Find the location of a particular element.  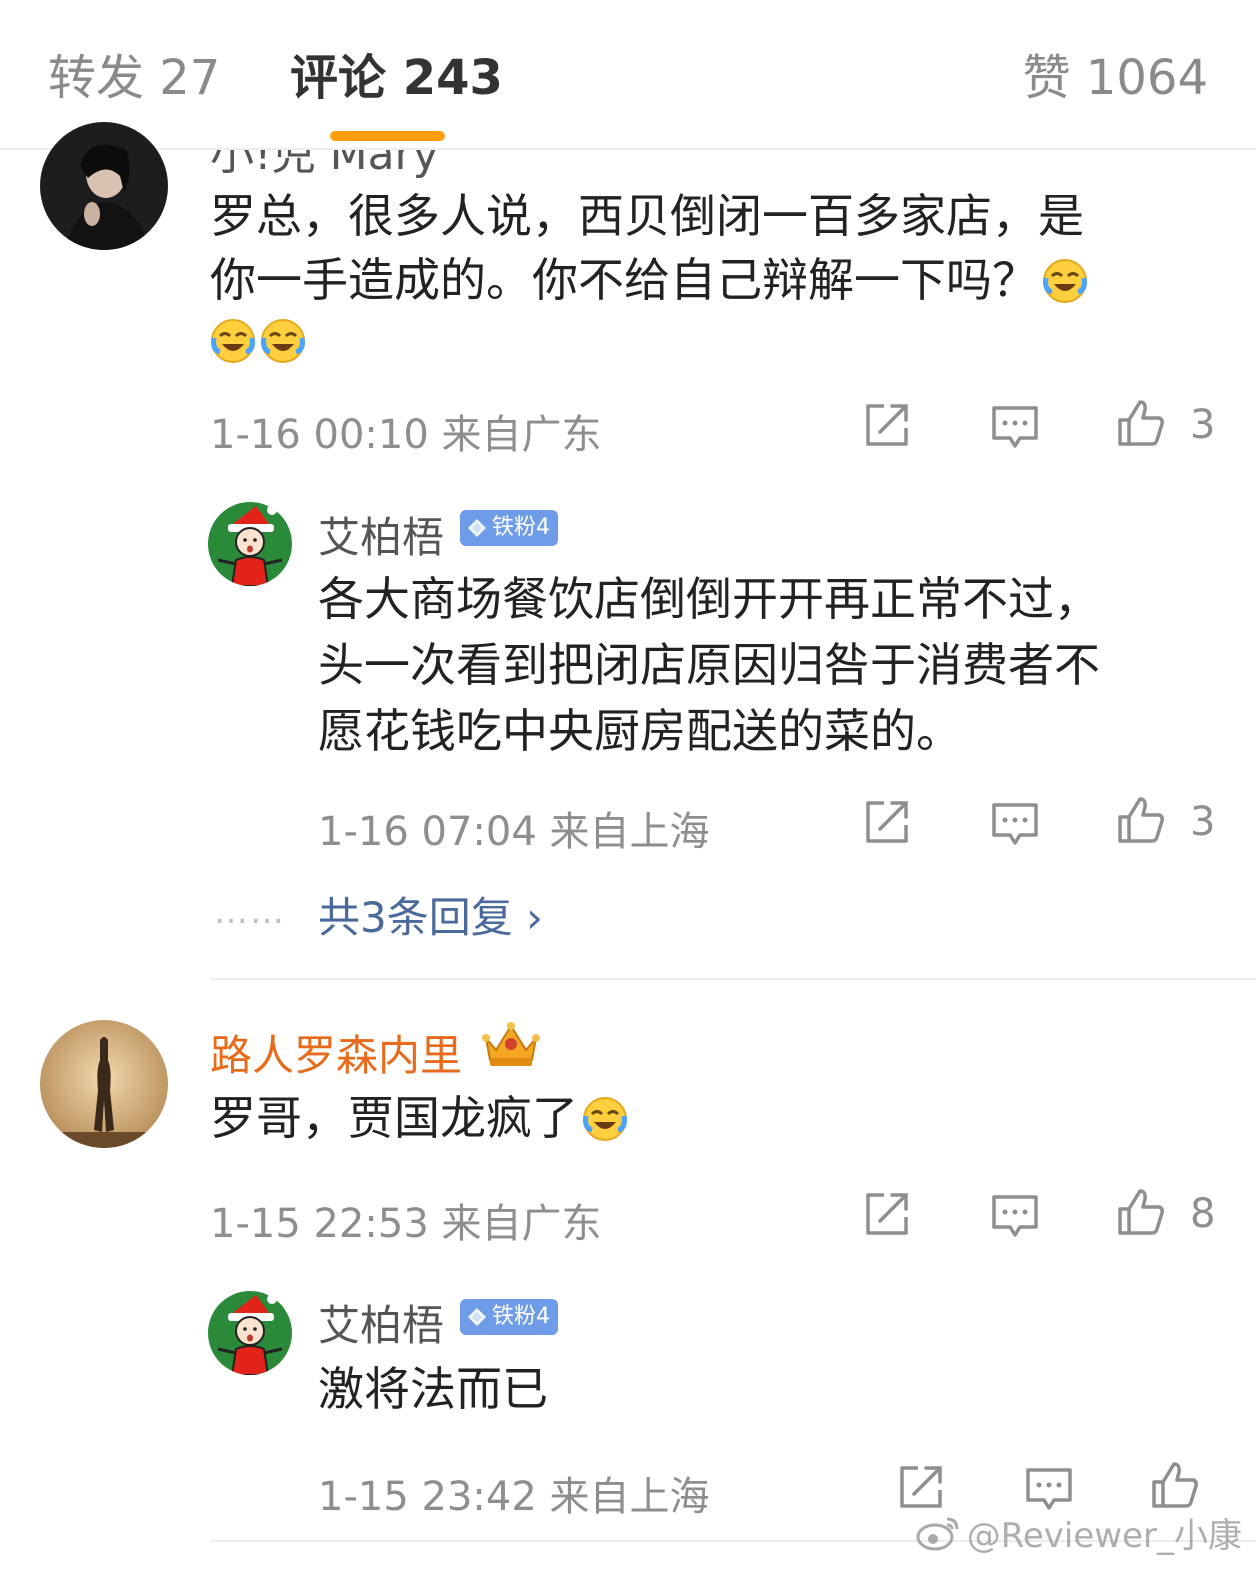

comment-meta: 1-15 22:53 来自广东 is located at coordinates (406, 1224).